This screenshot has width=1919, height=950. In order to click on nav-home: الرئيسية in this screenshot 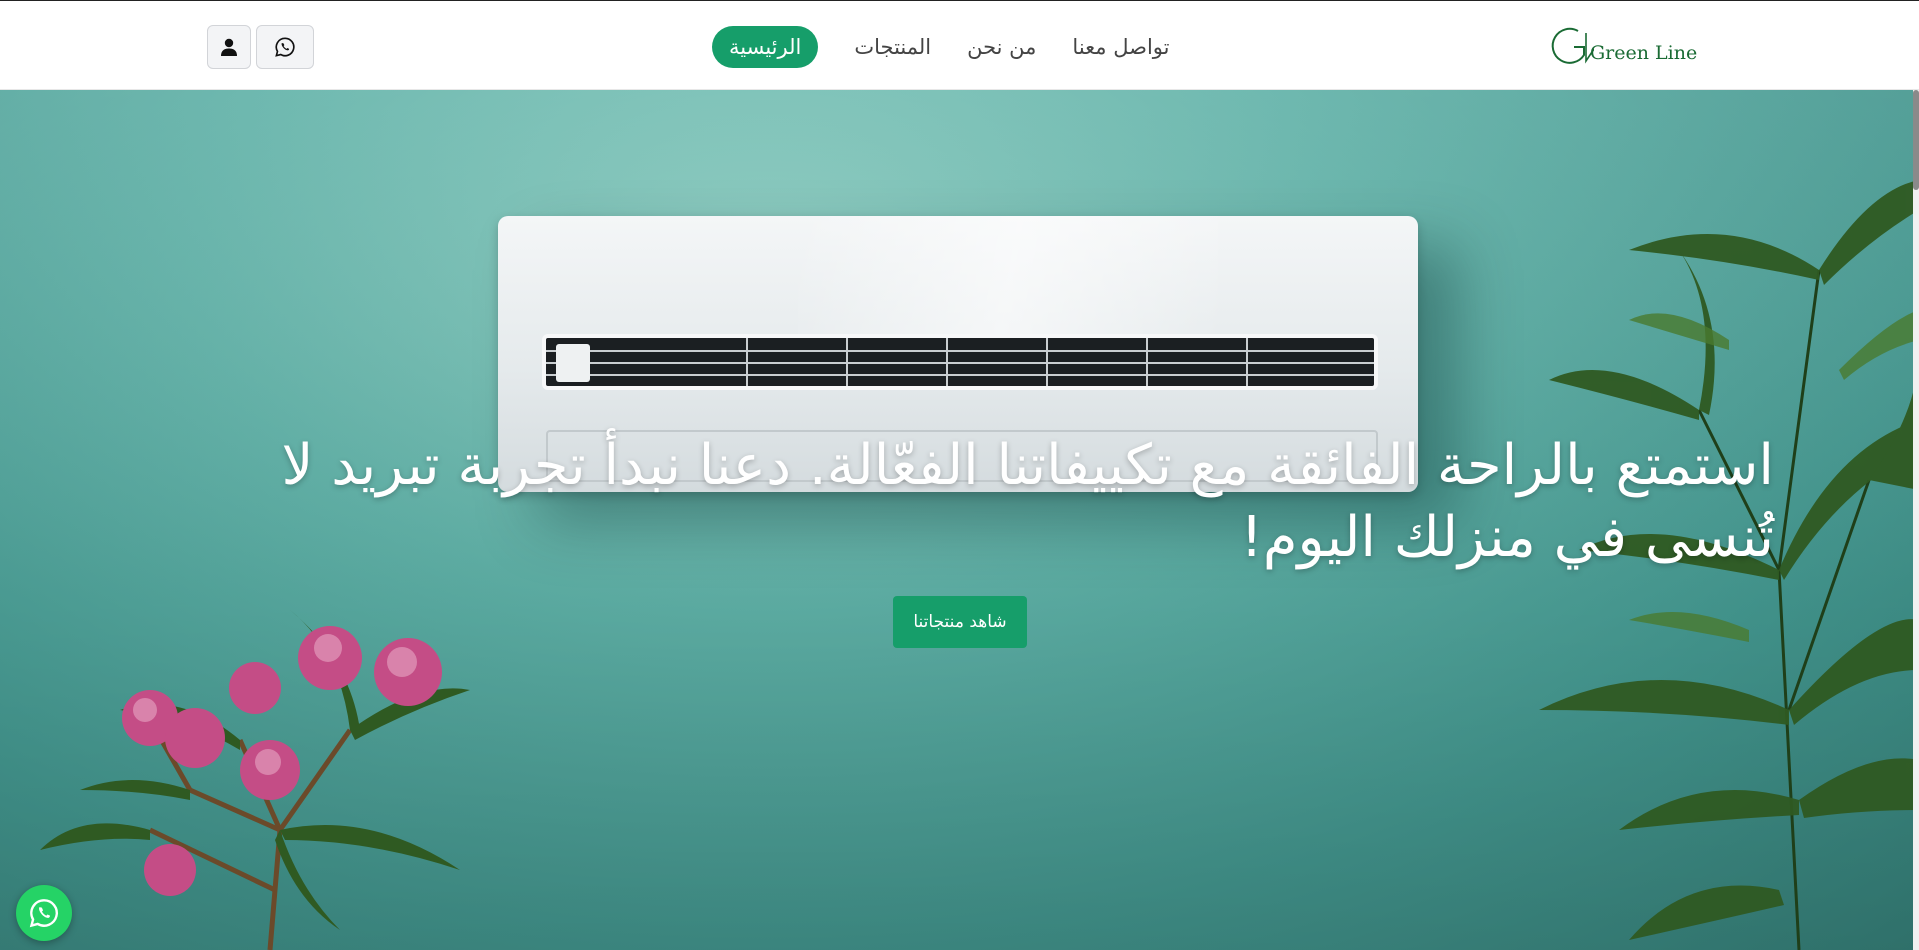, I will do `click(765, 47)`.